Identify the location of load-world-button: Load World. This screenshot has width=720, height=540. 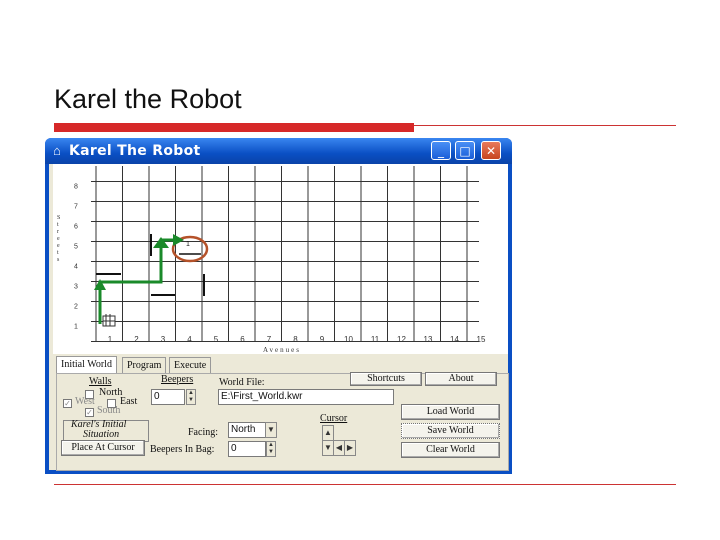
(450, 412).